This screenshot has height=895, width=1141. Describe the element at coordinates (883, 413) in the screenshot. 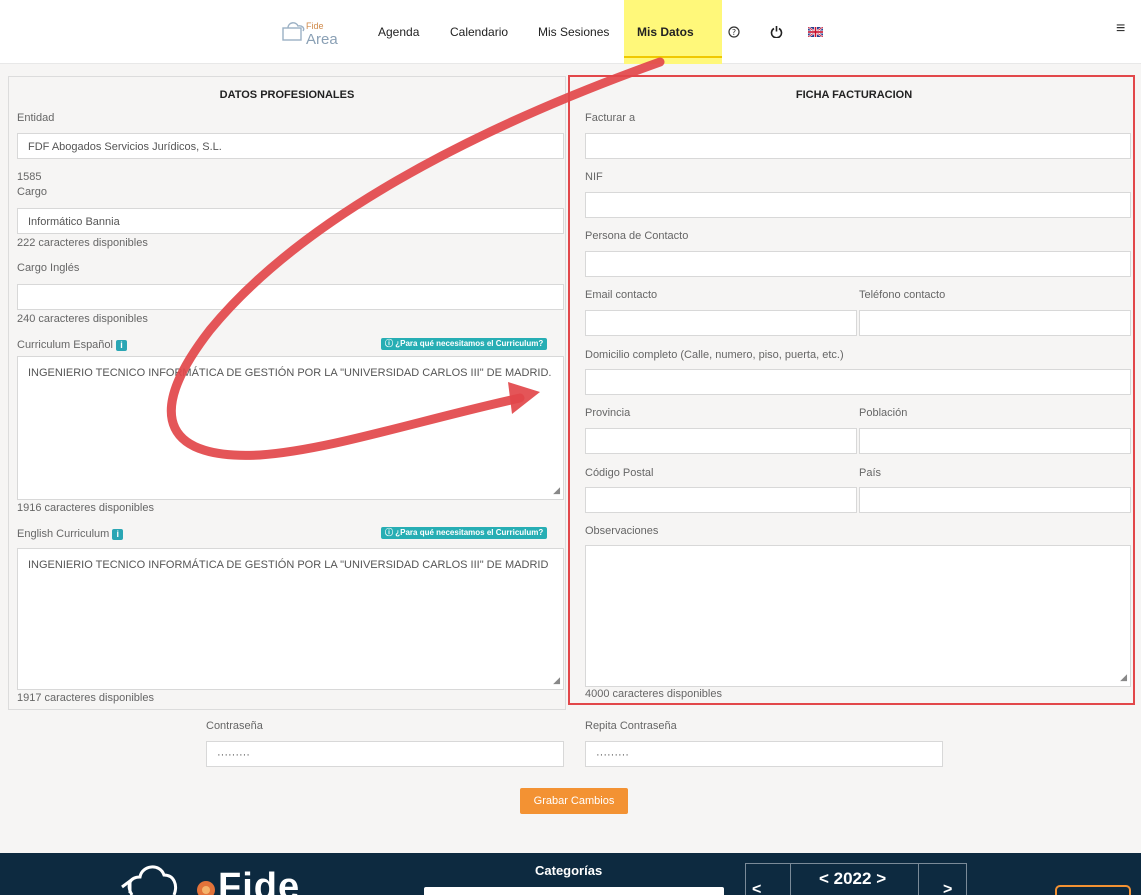

I see `poblacion-label: Población` at that location.